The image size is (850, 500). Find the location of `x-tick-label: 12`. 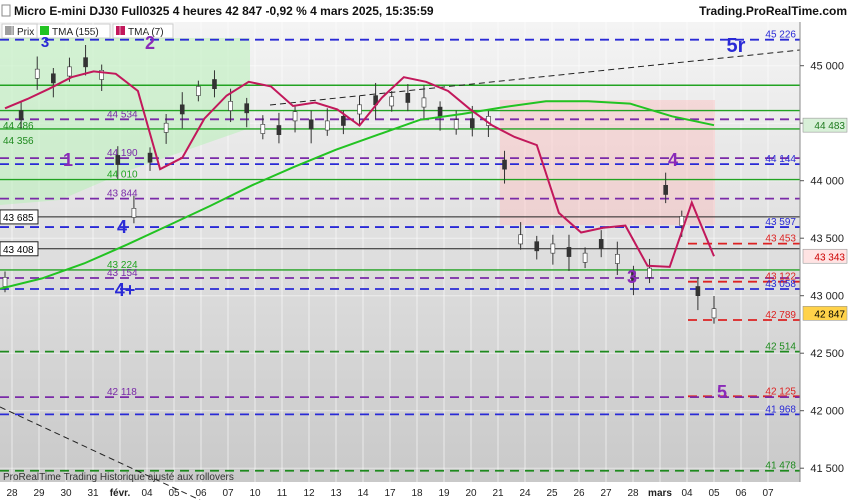

x-tick-label: 12 is located at coordinates (309, 493).